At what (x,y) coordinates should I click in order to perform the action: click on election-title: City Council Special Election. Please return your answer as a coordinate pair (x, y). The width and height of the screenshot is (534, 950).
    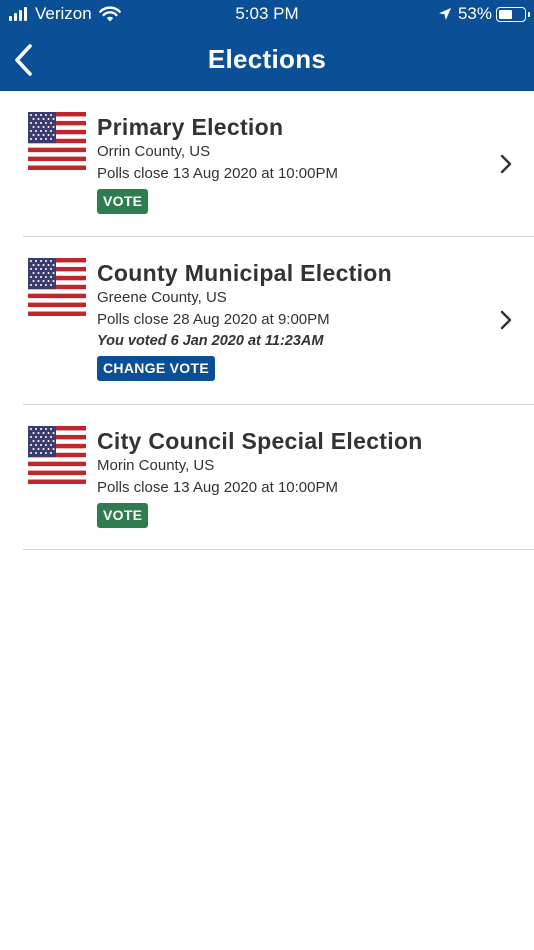
    Looking at the image, I should click on (260, 441).